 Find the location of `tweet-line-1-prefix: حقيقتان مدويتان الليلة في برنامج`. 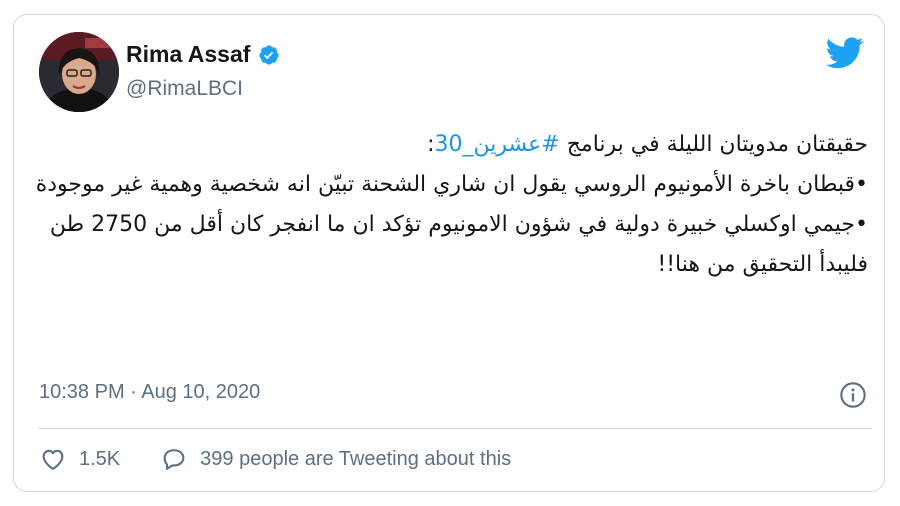

tweet-line-1-prefix: حقيقتان مدويتان الليلة في برنامج is located at coordinates (713, 144).